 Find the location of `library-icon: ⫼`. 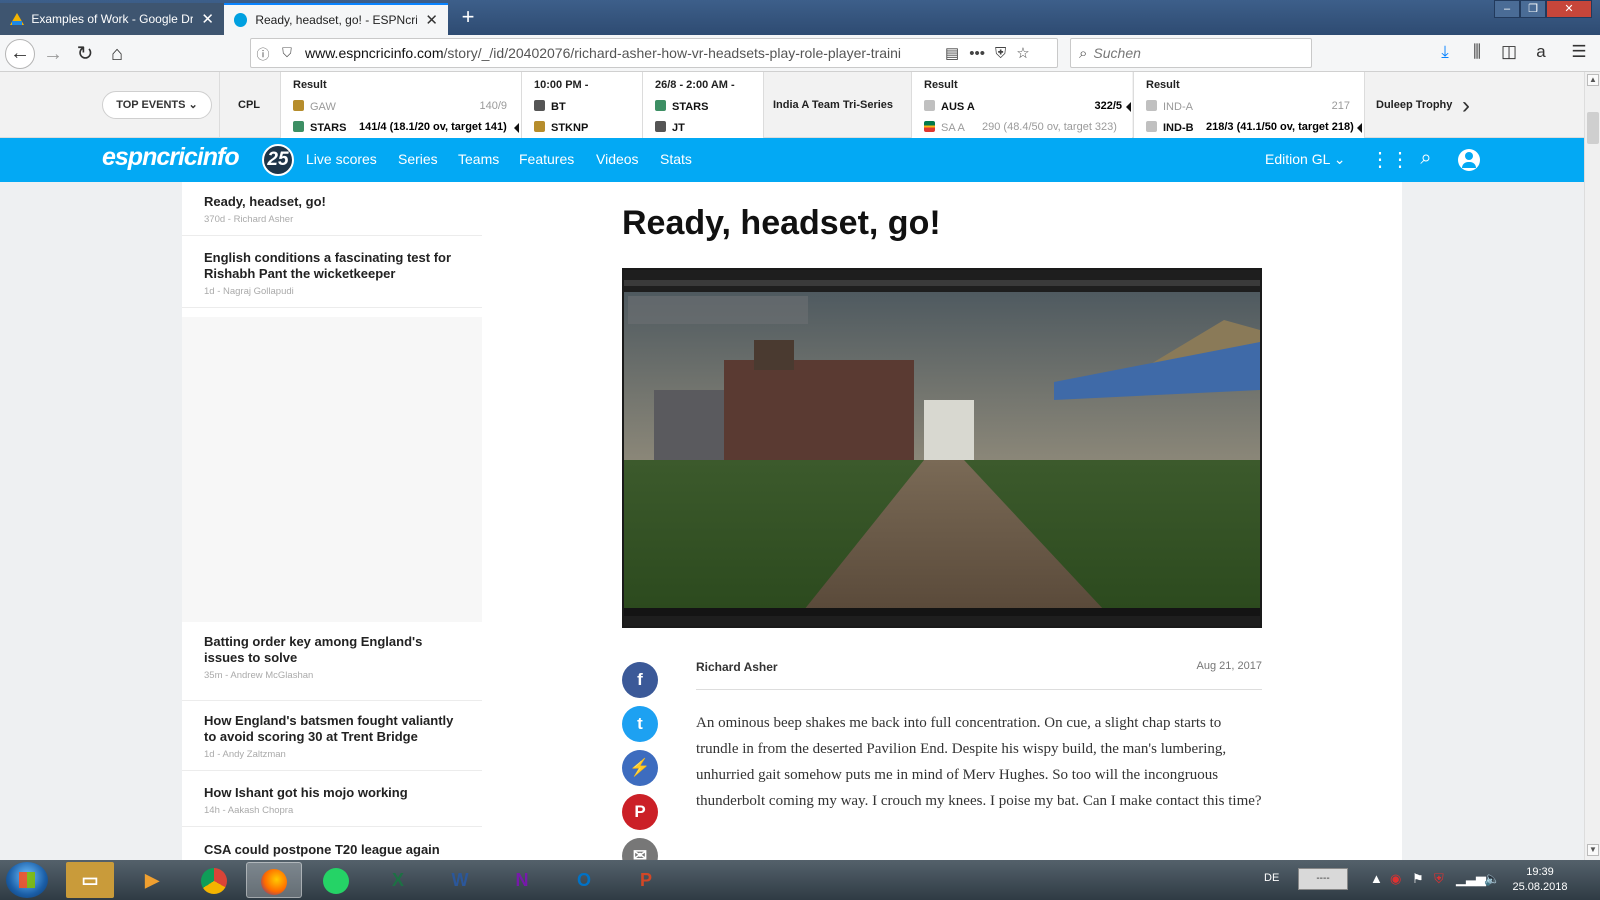

library-icon: ⫼ is located at coordinates (1477, 53).